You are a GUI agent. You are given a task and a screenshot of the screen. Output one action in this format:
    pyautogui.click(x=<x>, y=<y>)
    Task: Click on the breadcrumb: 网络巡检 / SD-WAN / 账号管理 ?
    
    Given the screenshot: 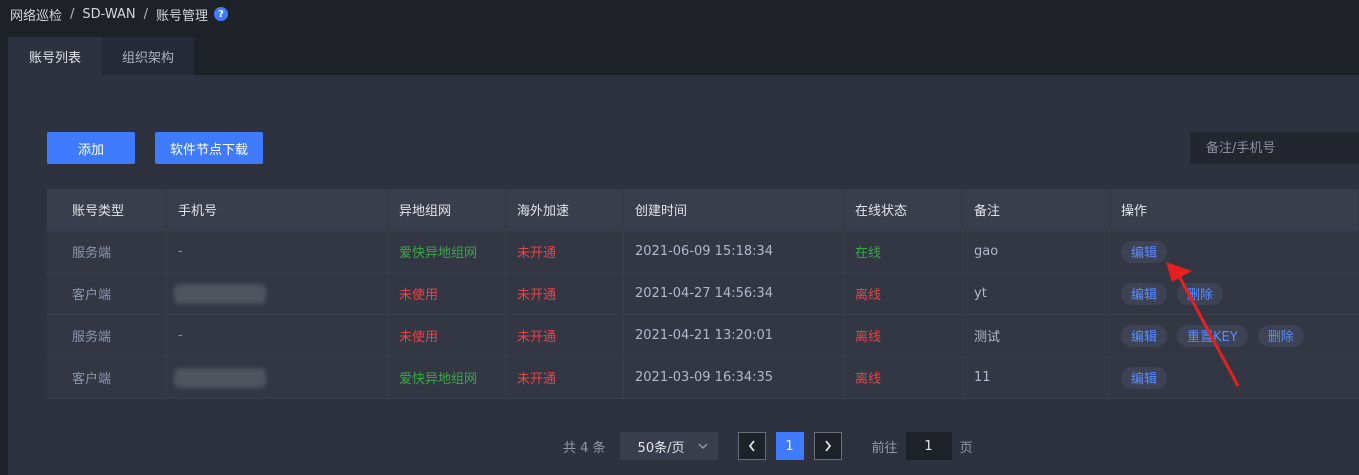 What is the action you would take?
    pyautogui.click(x=119, y=14)
    